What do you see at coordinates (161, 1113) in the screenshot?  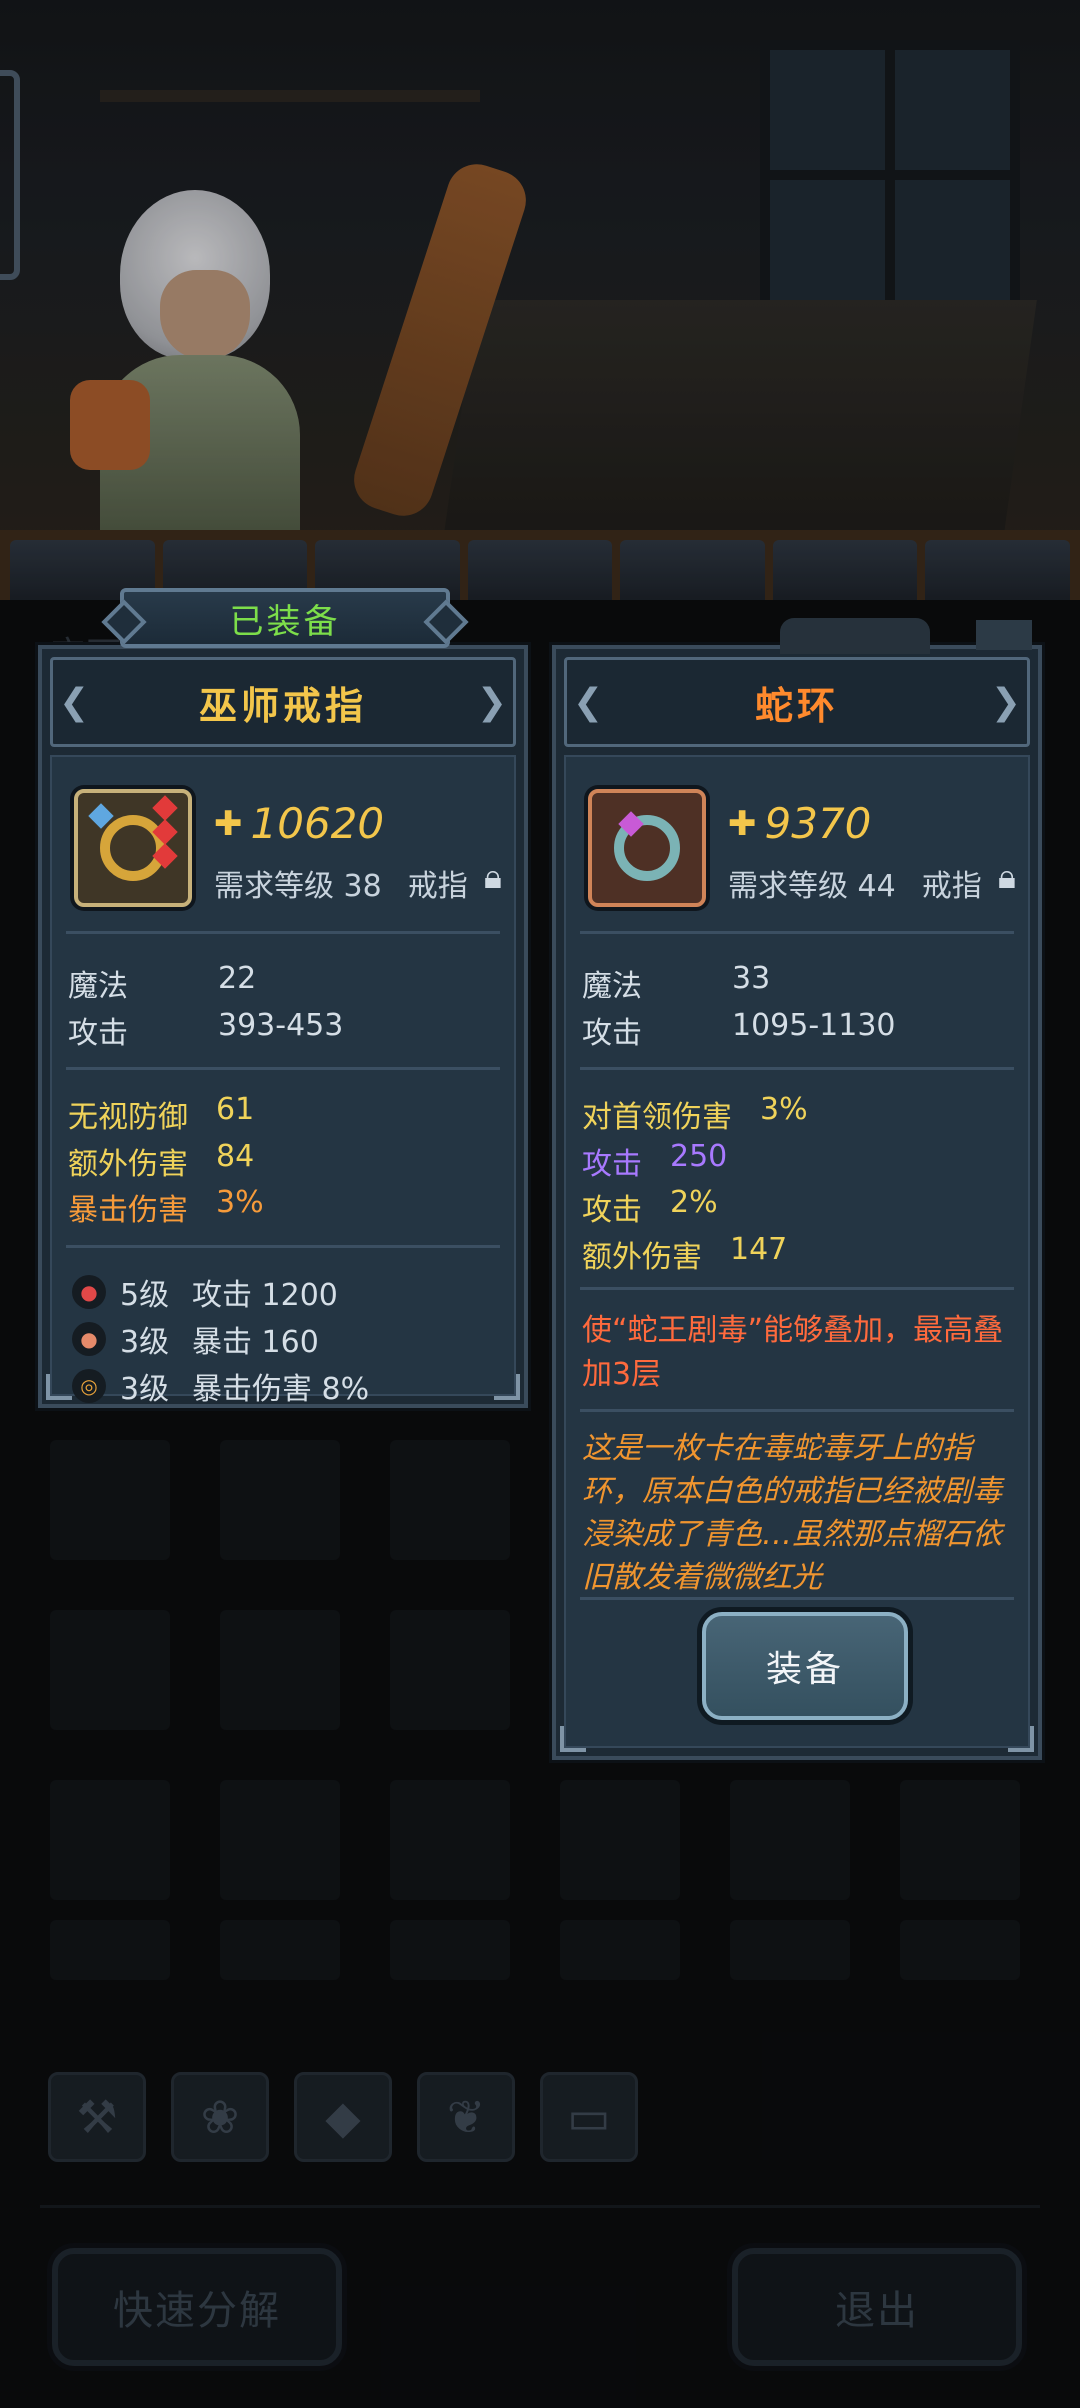 I see `bonus-stat-row: 无视防御 61` at bounding box center [161, 1113].